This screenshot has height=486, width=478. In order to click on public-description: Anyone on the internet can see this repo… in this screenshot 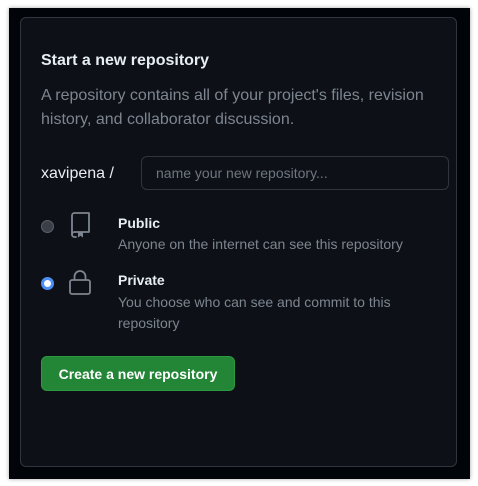, I will do `click(260, 244)`.